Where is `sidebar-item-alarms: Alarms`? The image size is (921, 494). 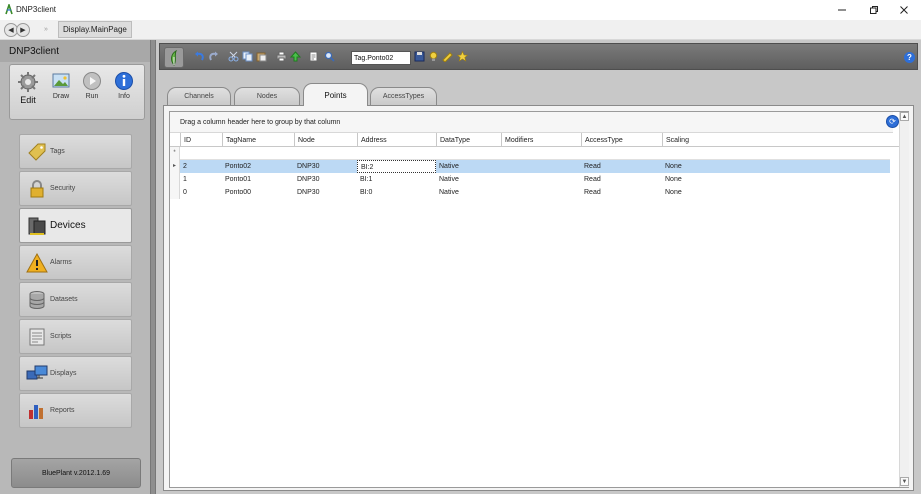 sidebar-item-alarms: Alarms is located at coordinates (75, 262).